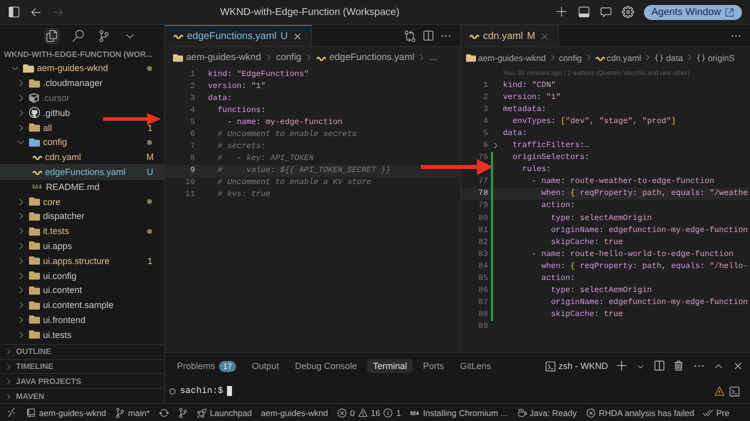  I want to click on collapsed-section: MAVEN, so click(82, 395).